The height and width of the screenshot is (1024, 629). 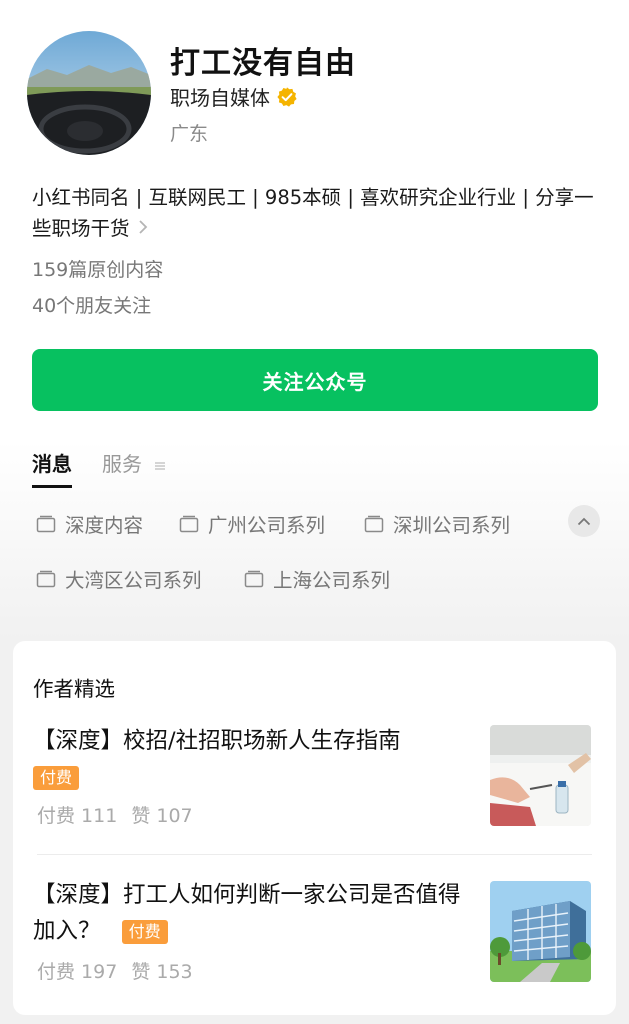 What do you see at coordinates (74, 689) in the screenshot?
I see `featured-title: 作者精选` at bounding box center [74, 689].